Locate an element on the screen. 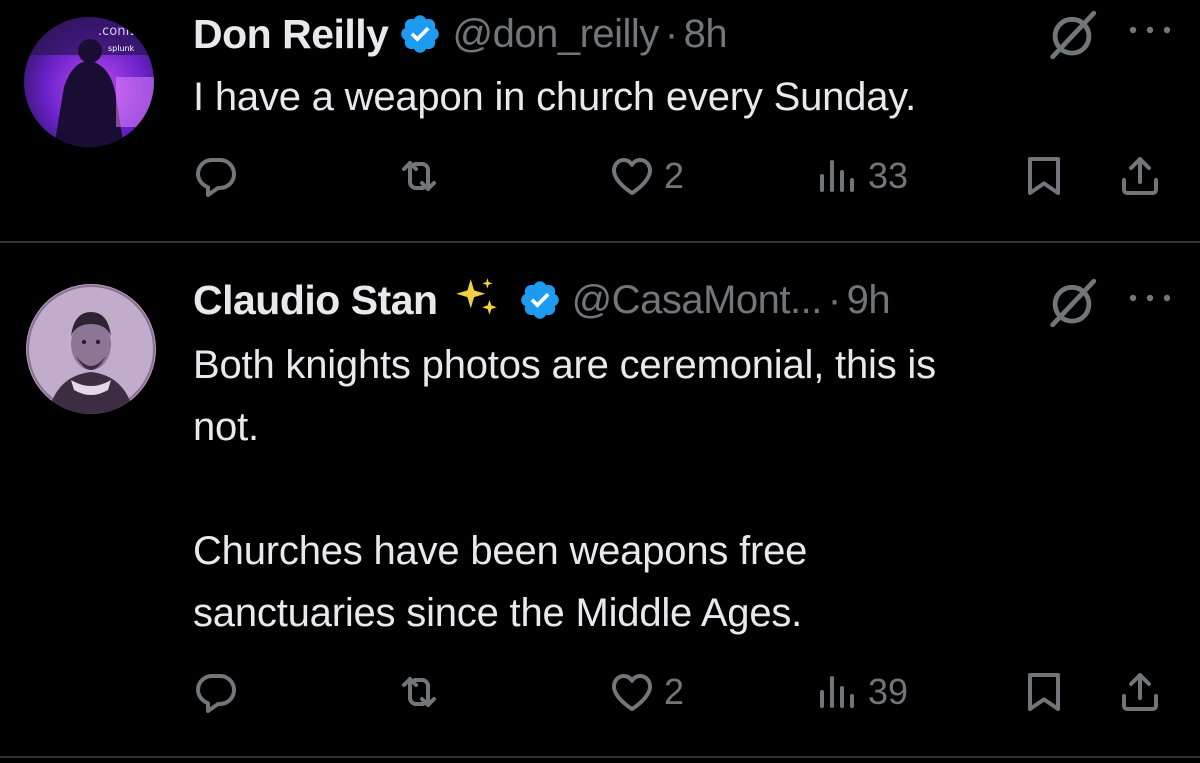  author-name: Claudio Stan is located at coordinates (315, 300).